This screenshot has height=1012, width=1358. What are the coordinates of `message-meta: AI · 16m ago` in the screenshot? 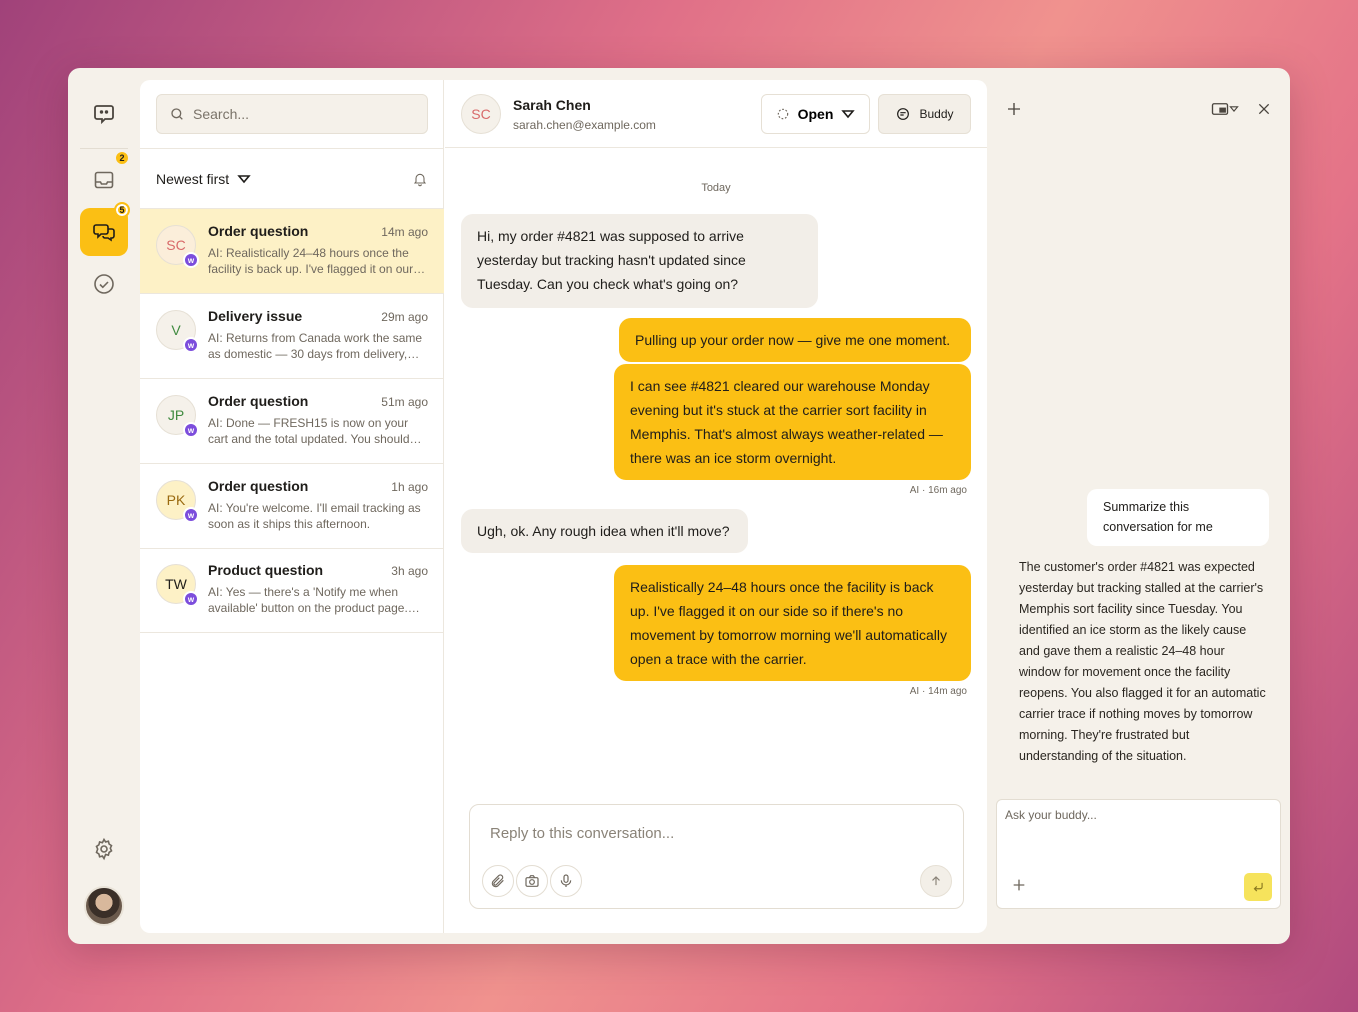 It's located at (938, 490).